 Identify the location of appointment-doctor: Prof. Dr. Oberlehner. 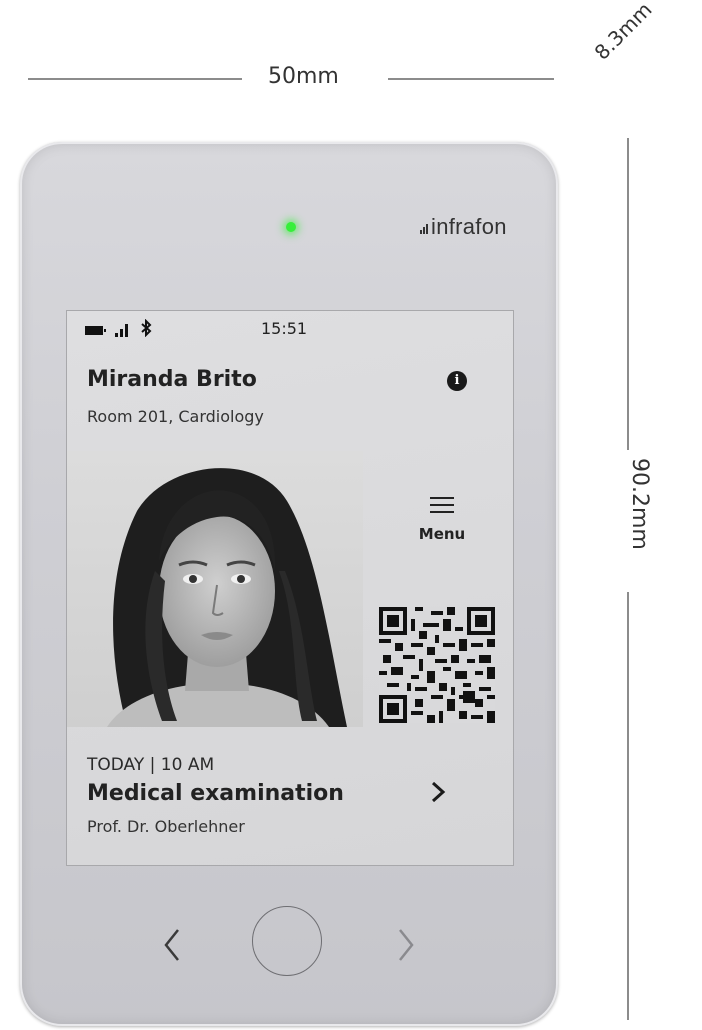
(166, 826).